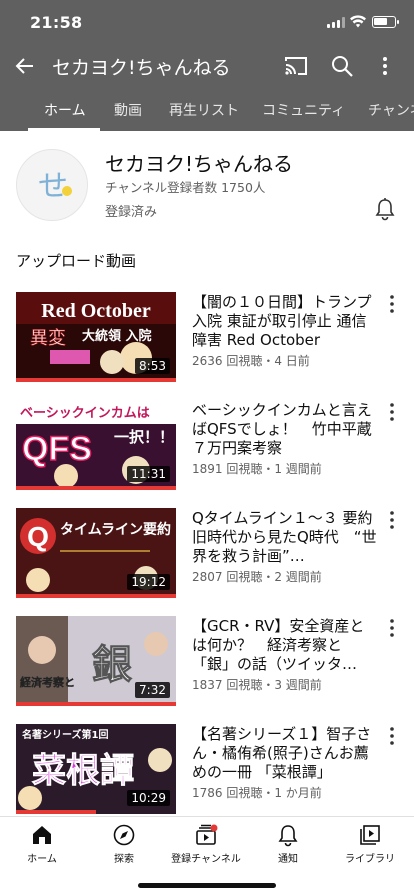  Describe the element at coordinates (128, 110) in the screenshot. I see `tab-videos: 動画` at that location.